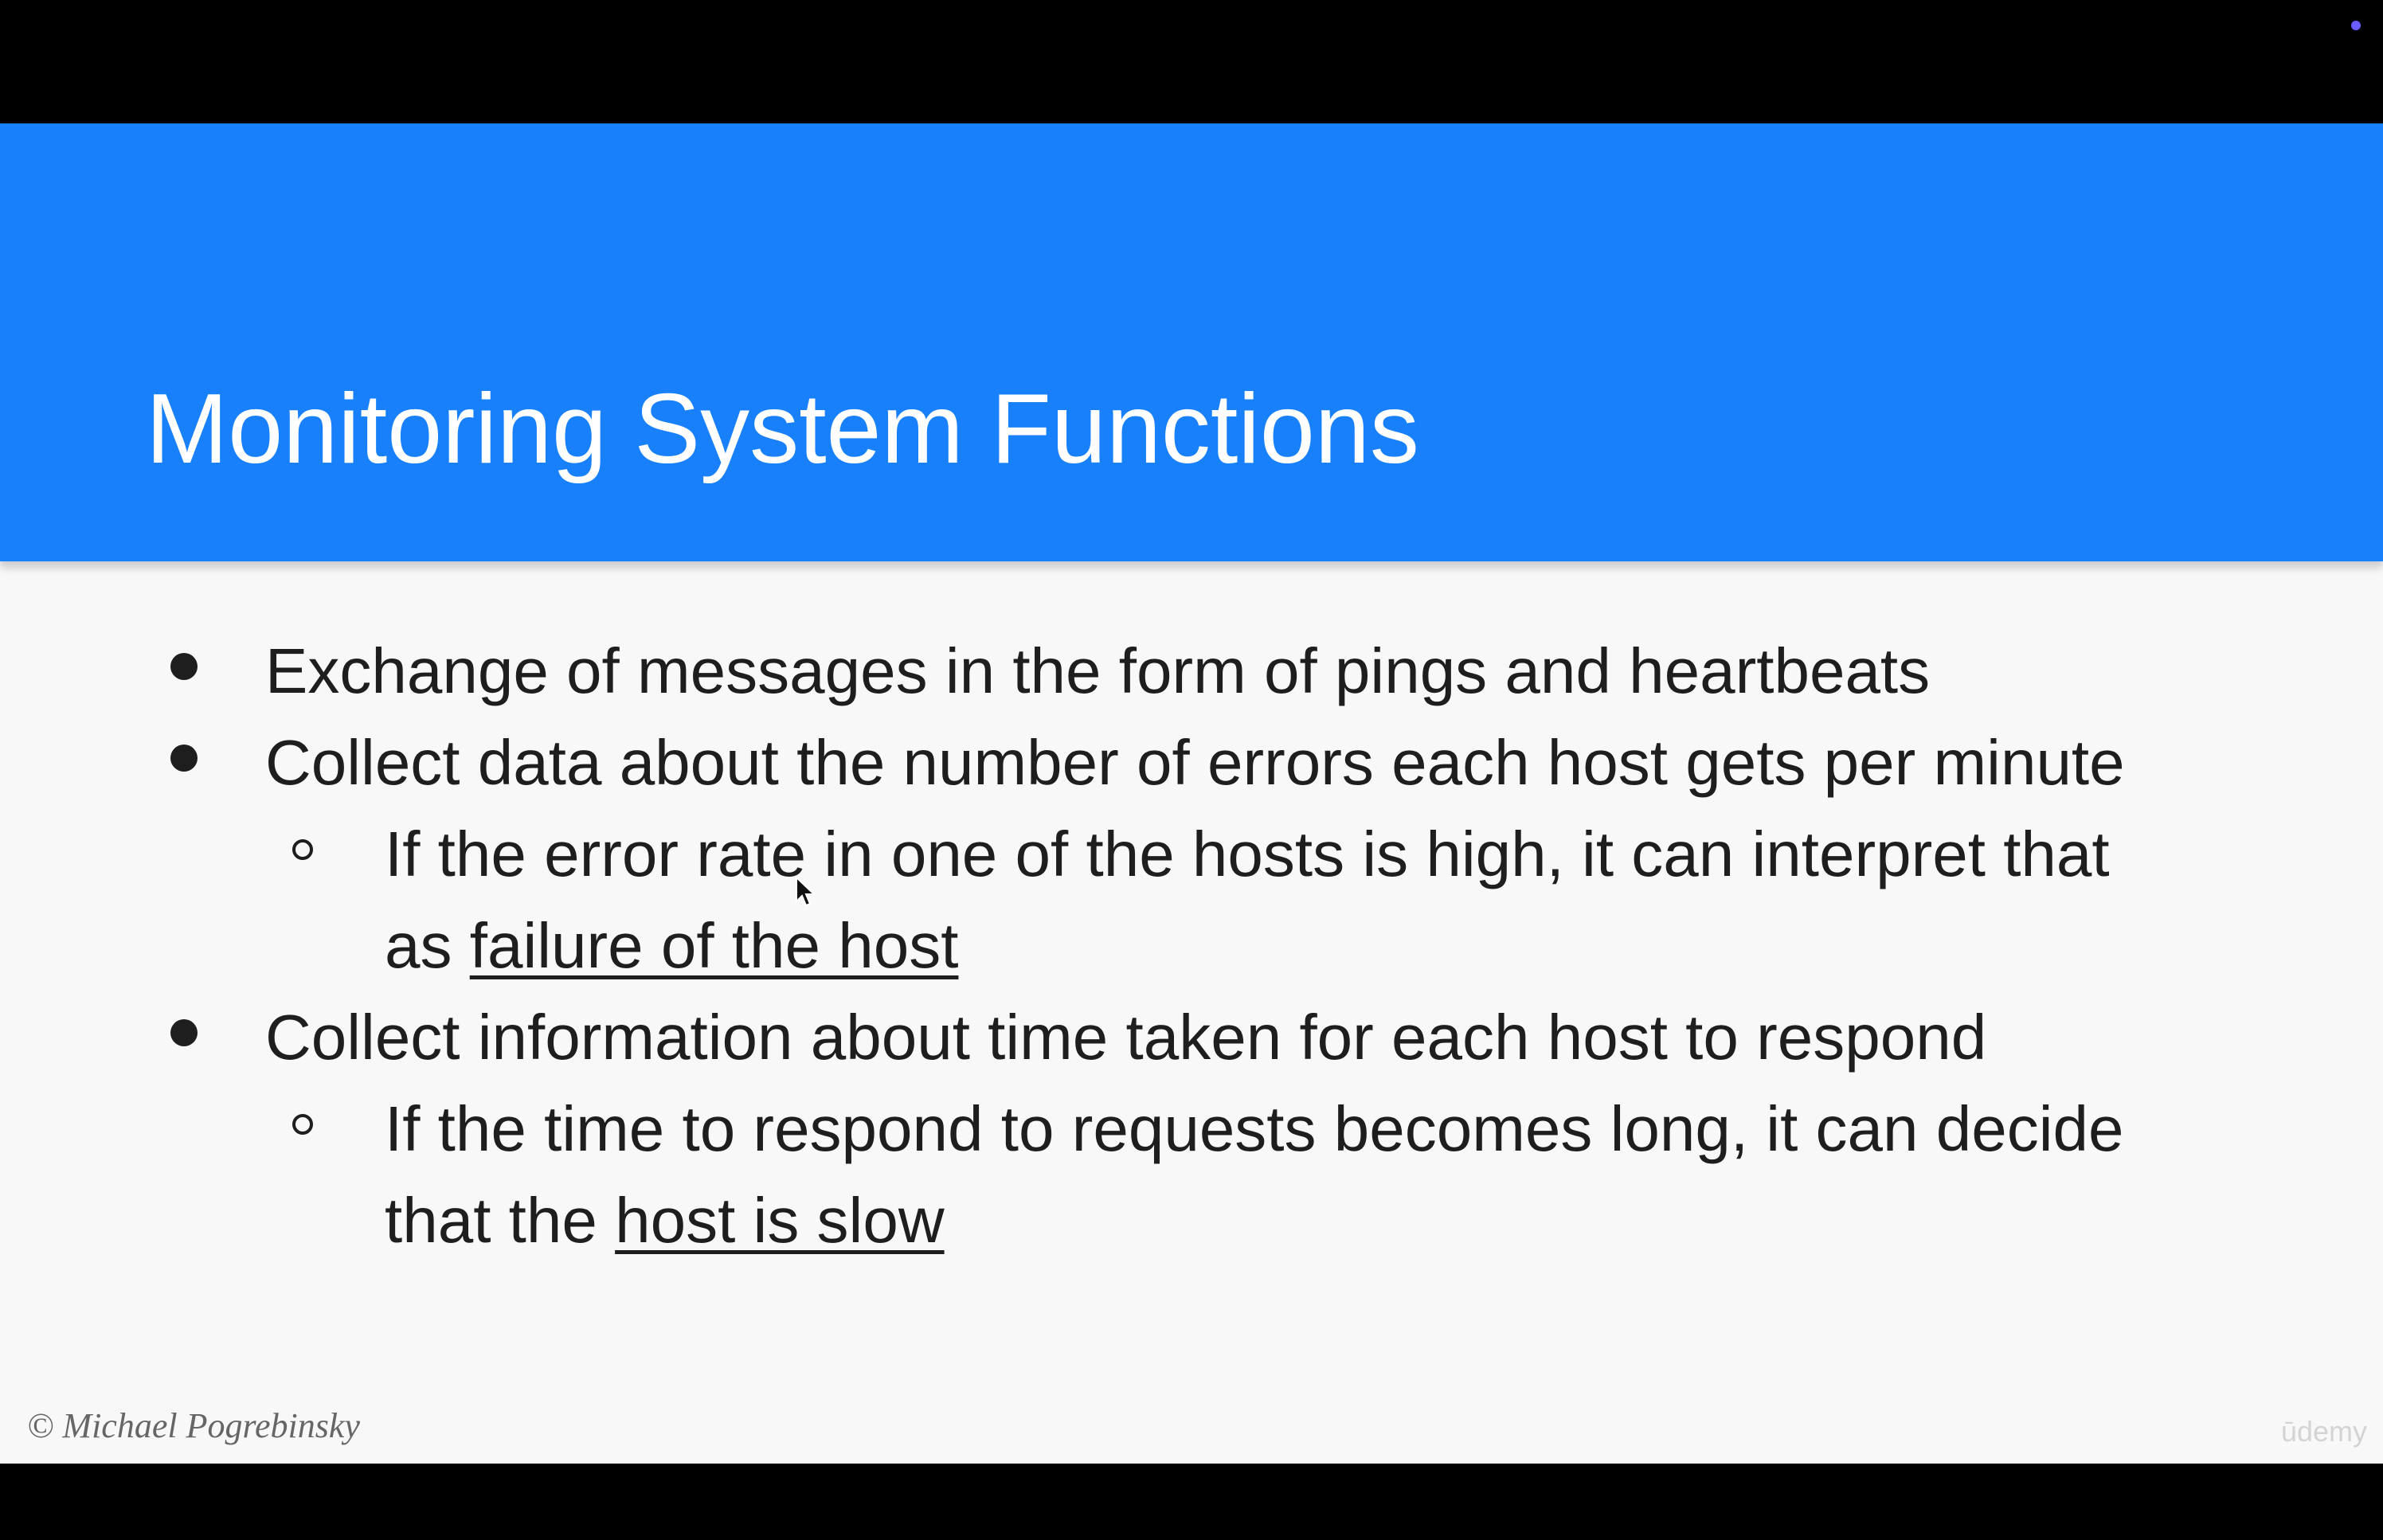 This screenshot has height=1540, width=2383. I want to click on sub-bullet-text: as, so click(427, 945).